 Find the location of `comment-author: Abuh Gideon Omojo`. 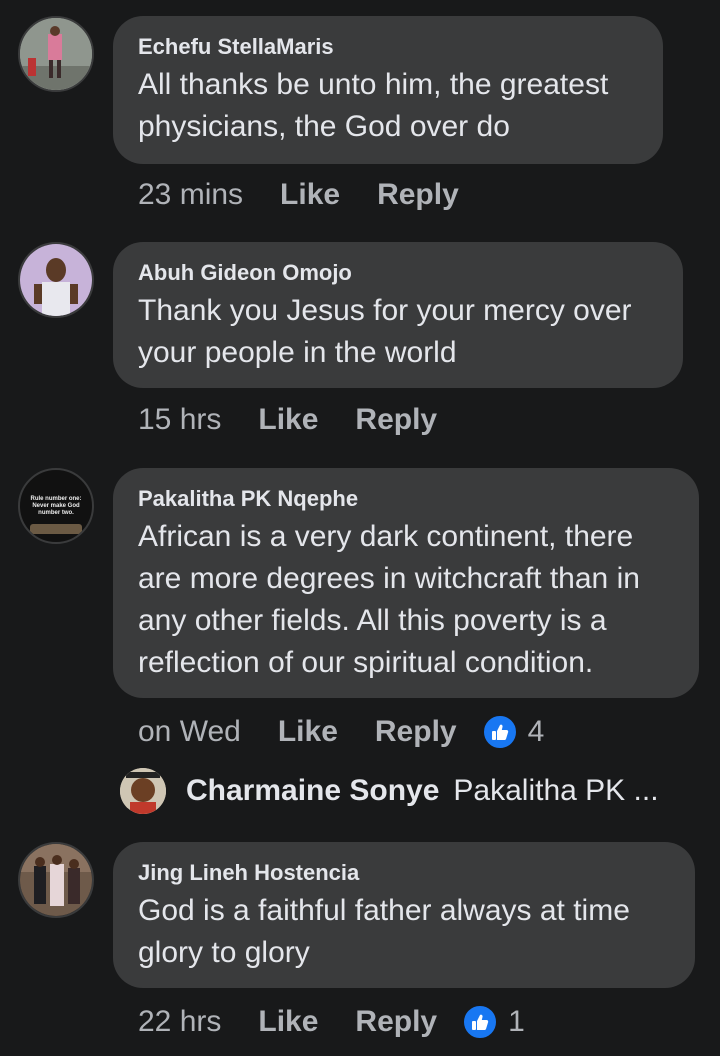

comment-author: Abuh Gideon Omojo is located at coordinates (397, 273).